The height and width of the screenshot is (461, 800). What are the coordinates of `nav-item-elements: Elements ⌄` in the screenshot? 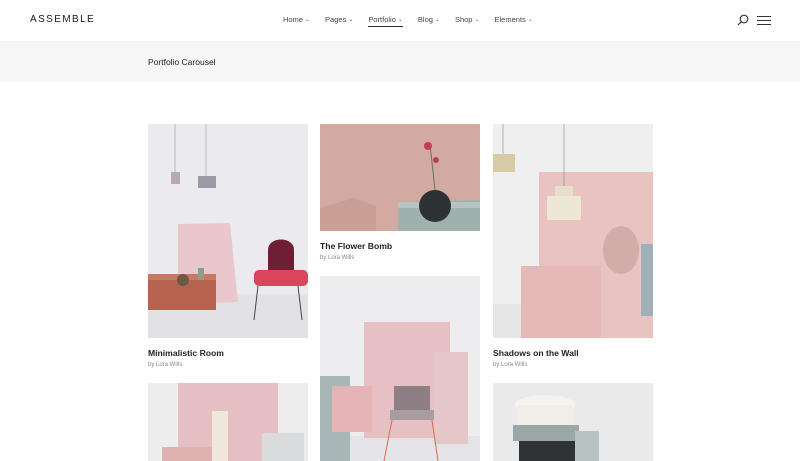 It's located at (514, 19).